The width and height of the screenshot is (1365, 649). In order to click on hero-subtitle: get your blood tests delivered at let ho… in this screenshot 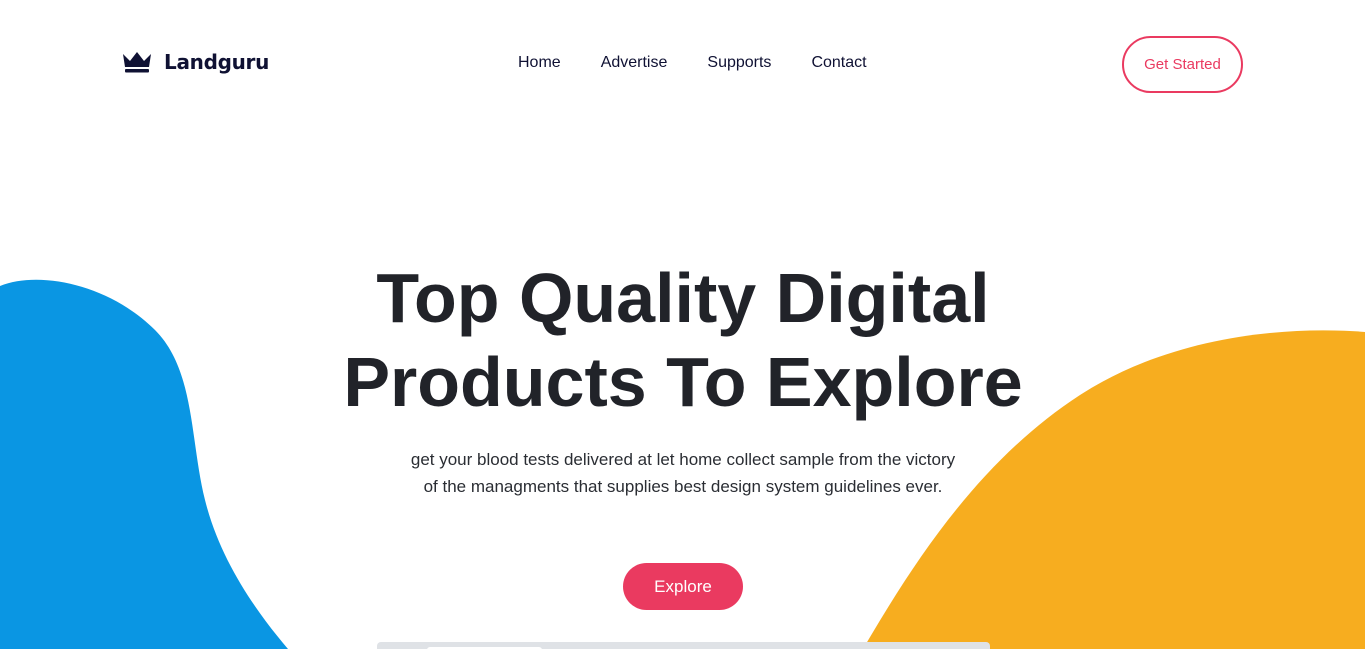, I will do `click(683, 473)`.